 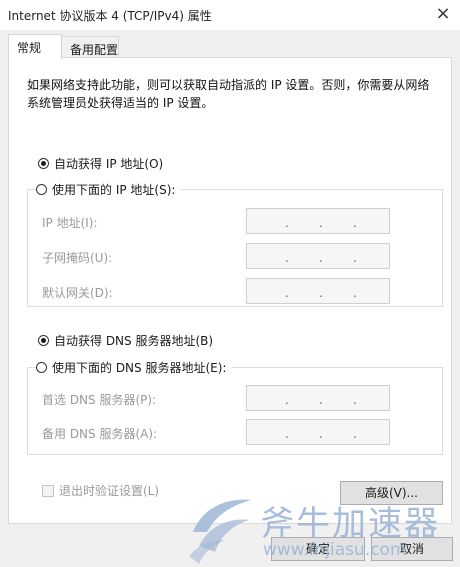 What do you see at coordinates (114, 190) in the screenshot?
I see `ip-manual-label: 使用下面的 IP 地址(S):` at bounding box center [114, 190].